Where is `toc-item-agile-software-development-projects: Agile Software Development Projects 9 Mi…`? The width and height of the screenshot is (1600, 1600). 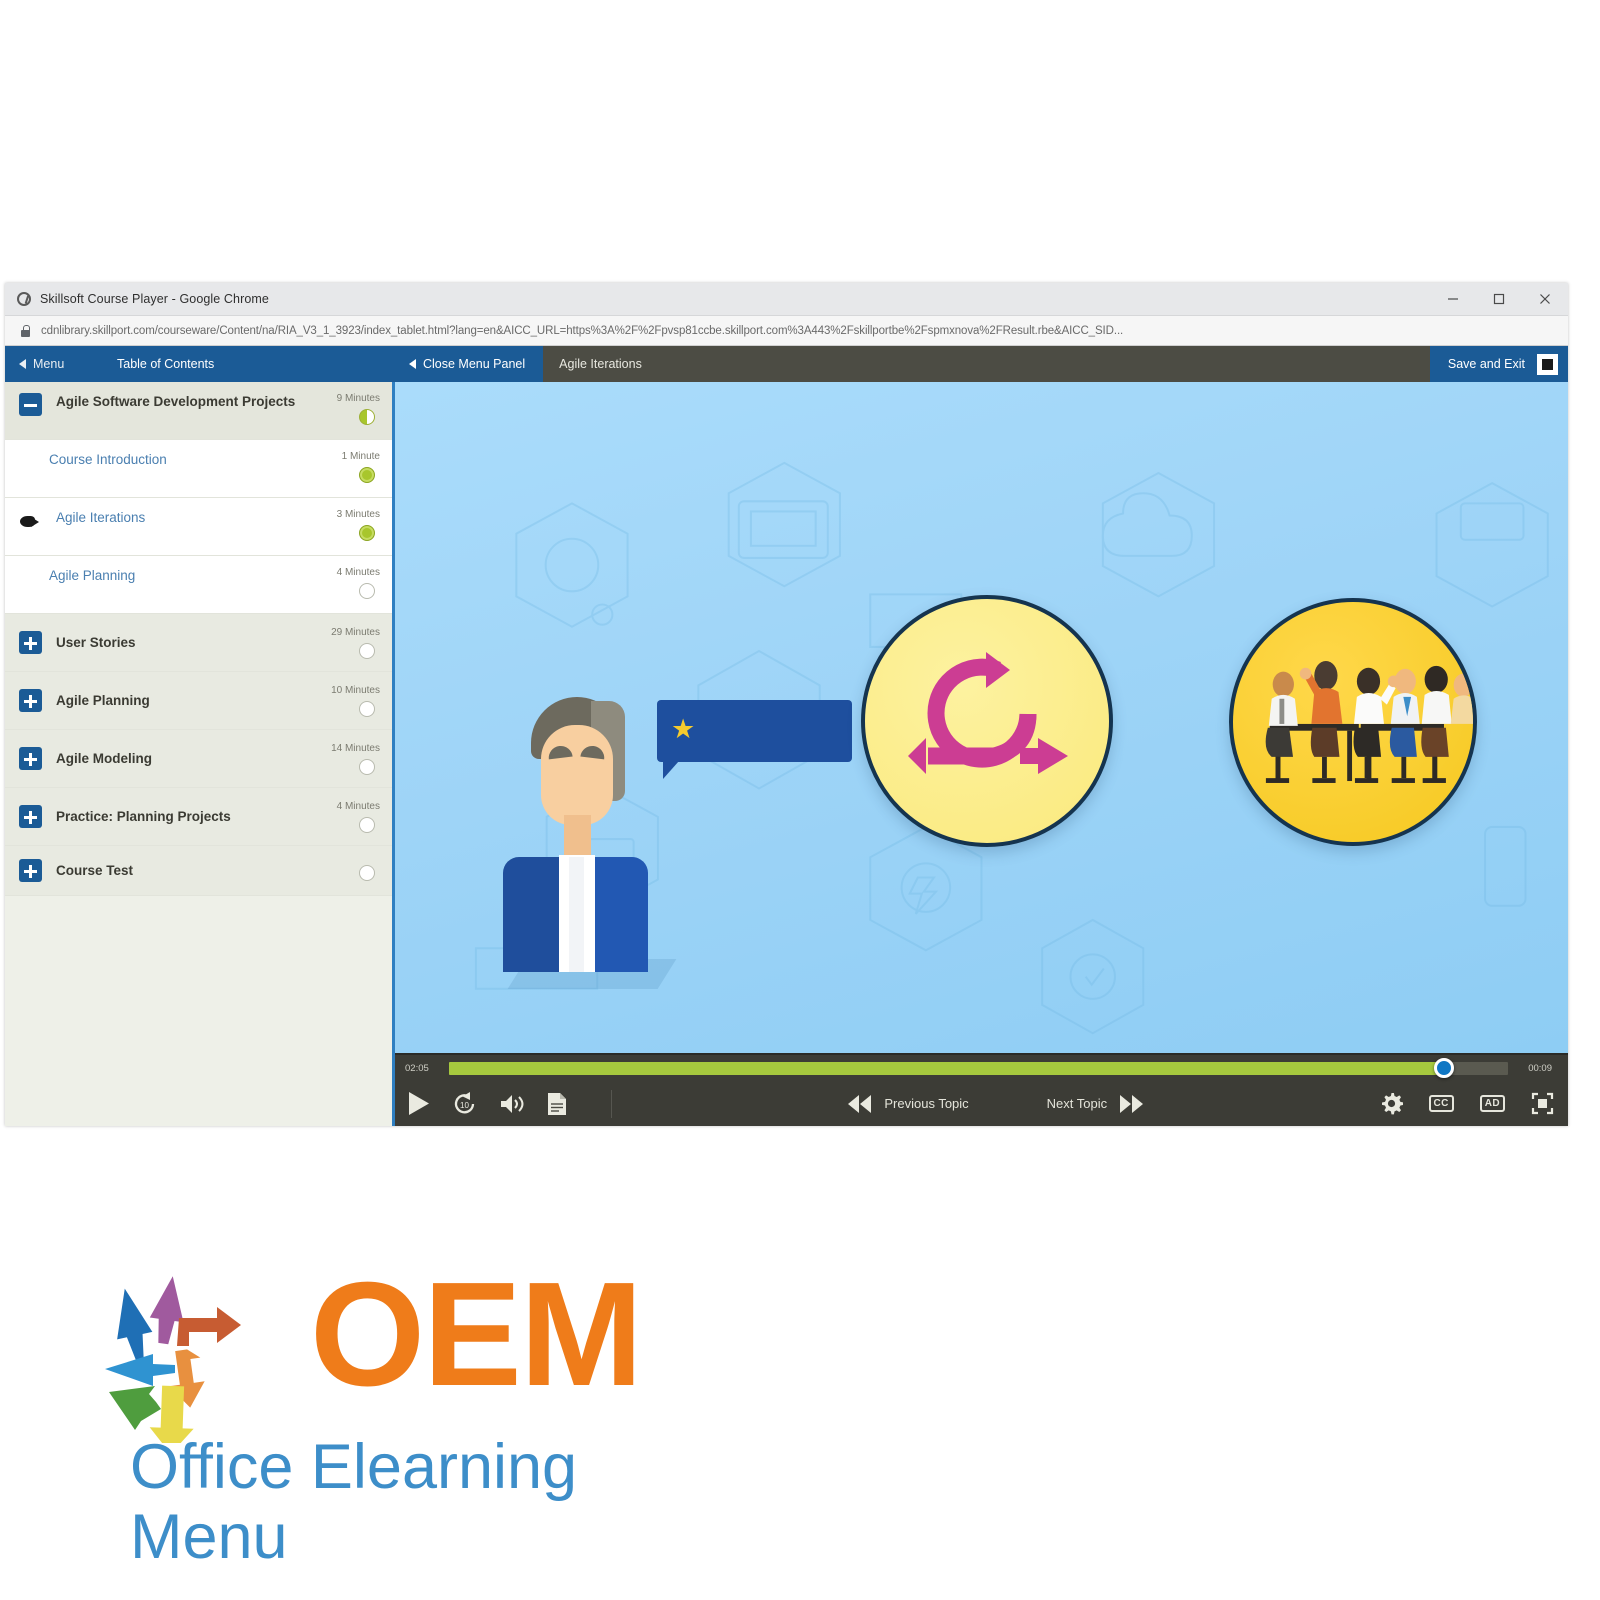
toc-item-agile-software-development-projects: Agile Software Development Projects 9 Mi… is located at coordinates (198, 411).